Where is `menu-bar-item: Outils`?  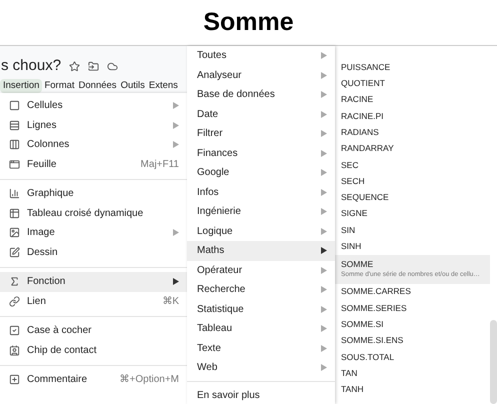
menu-bar-item: Outils is located at coordinates (132, 86).